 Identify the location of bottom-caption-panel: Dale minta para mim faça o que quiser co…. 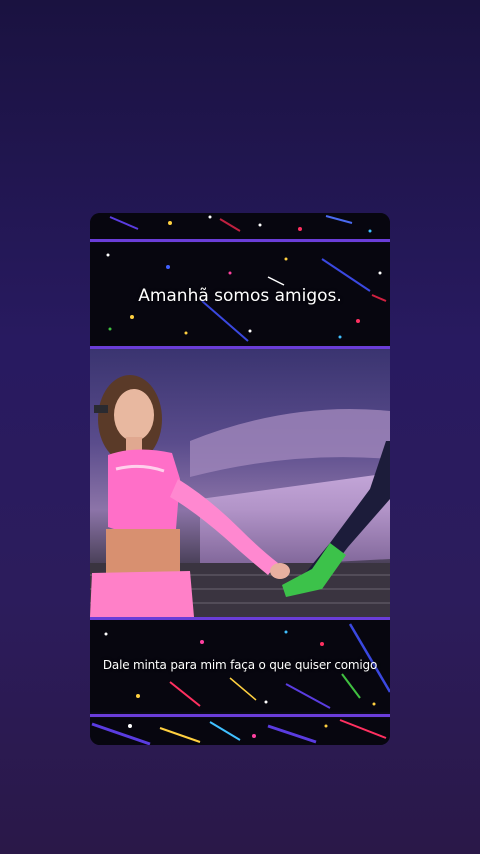
(240, 666).